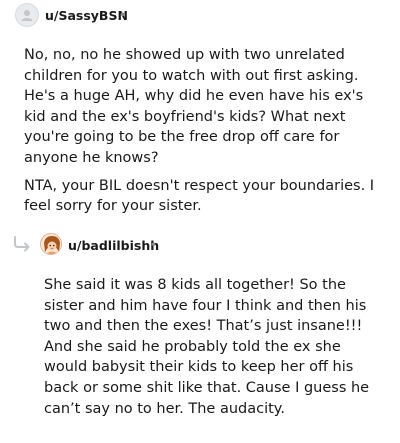 This screenshot has height=443, width=400. What do you see at coordinates (86, 15) in the screenshot?
I see `comment-username: u/SassyBSN` at bounding box center [86, 15].